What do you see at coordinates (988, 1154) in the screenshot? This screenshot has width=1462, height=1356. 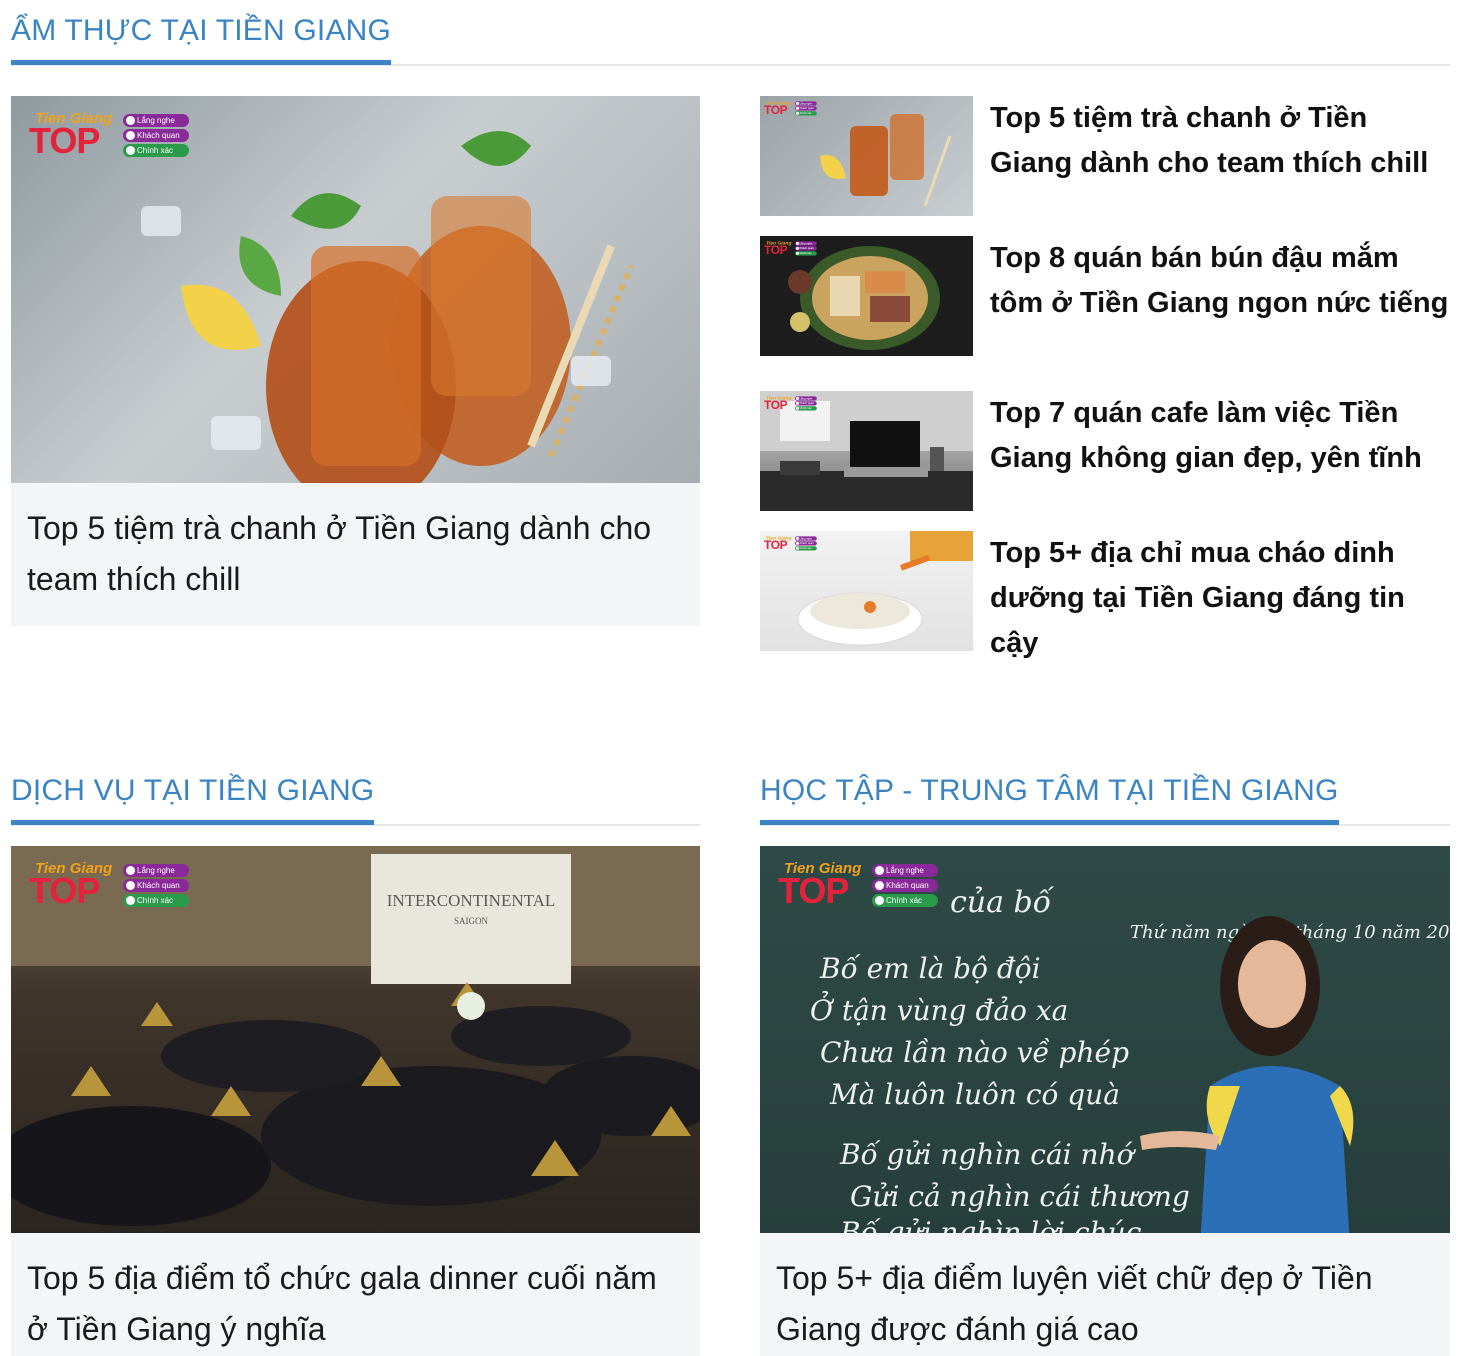 I see `board-line: Bố gửi nghìn cái nhớ` at bounding box center [988, 1154].